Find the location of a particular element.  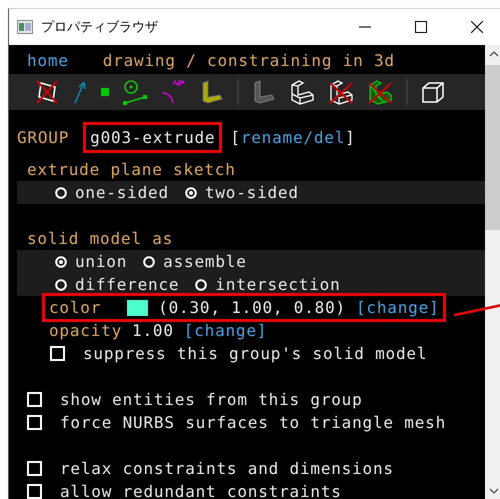

checkbox-label: allow redundant constraints is located at coordinates (201, 490).